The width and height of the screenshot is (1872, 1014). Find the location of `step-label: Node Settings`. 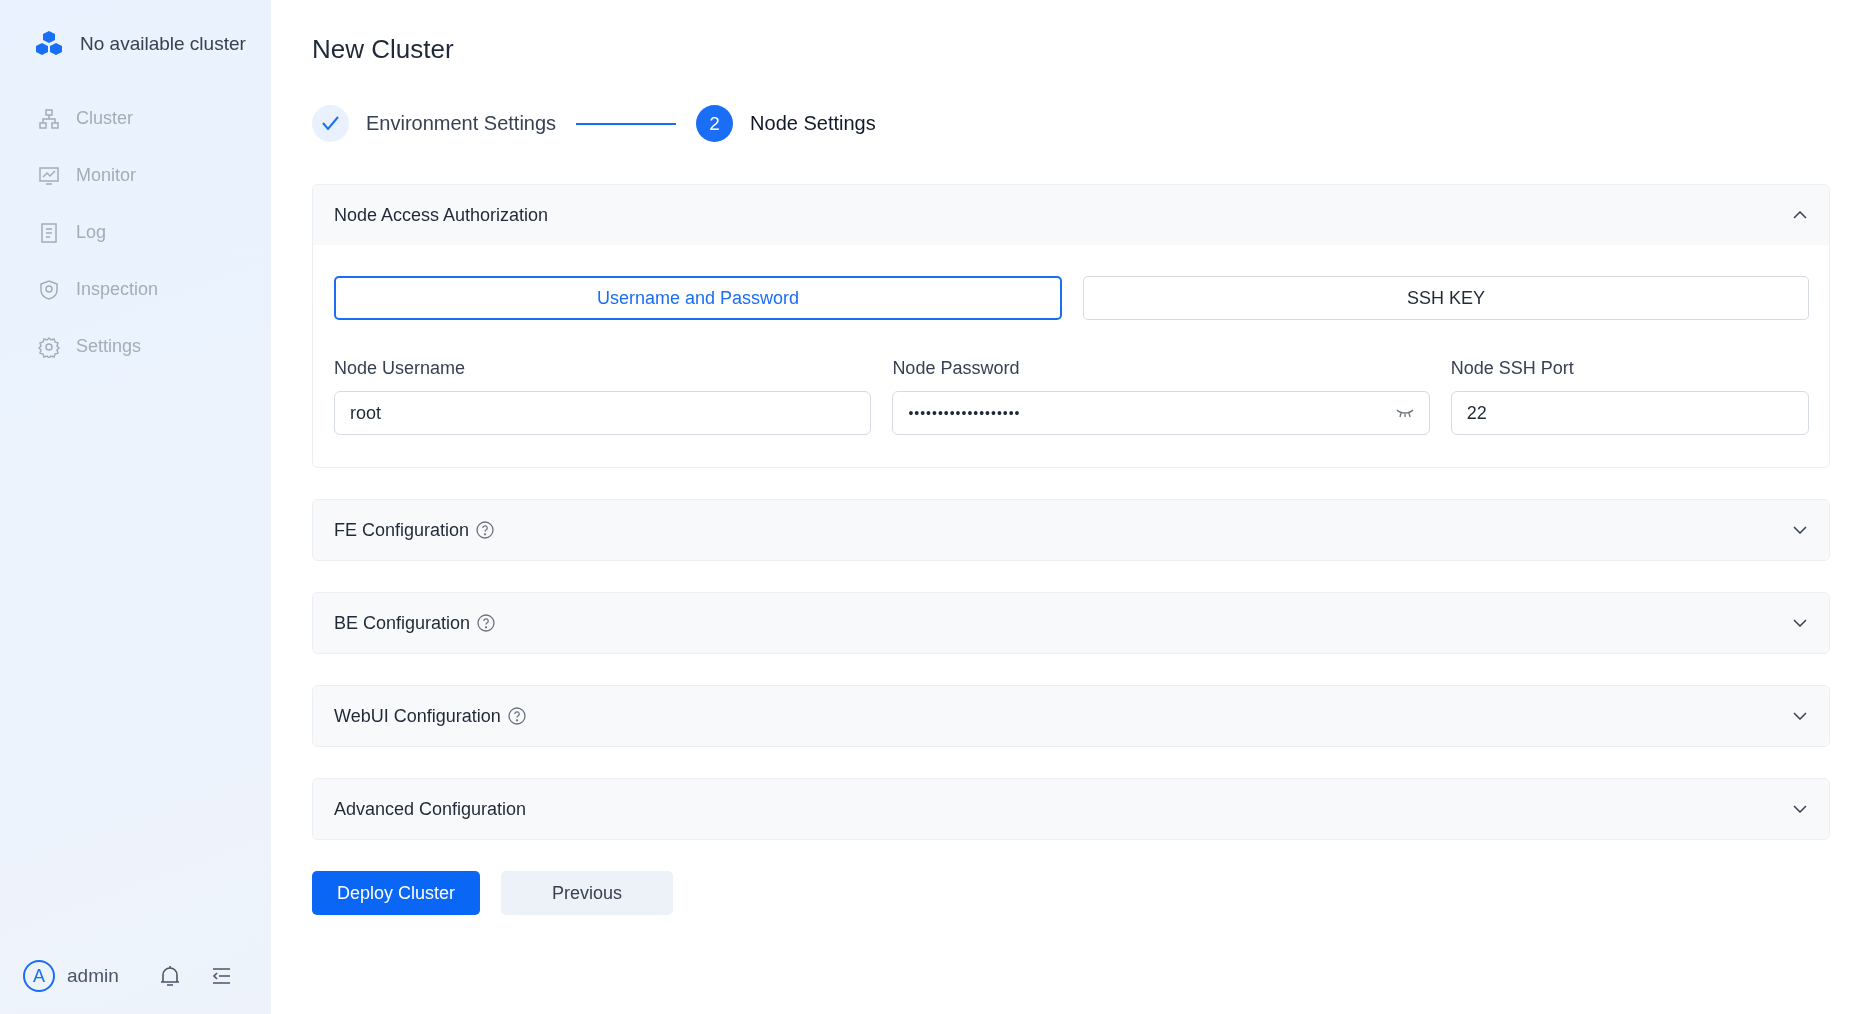

step-label: Node Settings is located at coordinates (813, 123).